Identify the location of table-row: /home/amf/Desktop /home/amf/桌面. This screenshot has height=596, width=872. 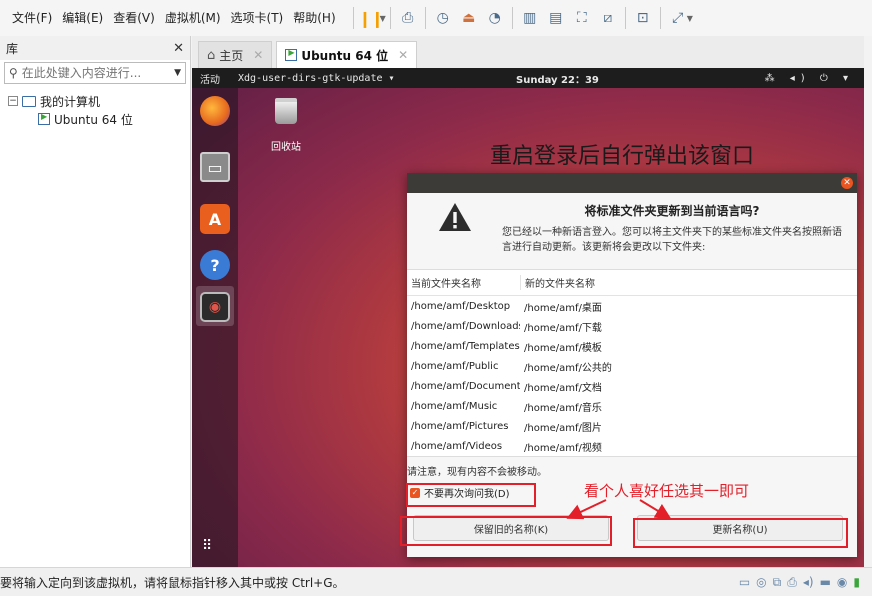
(632, 306).